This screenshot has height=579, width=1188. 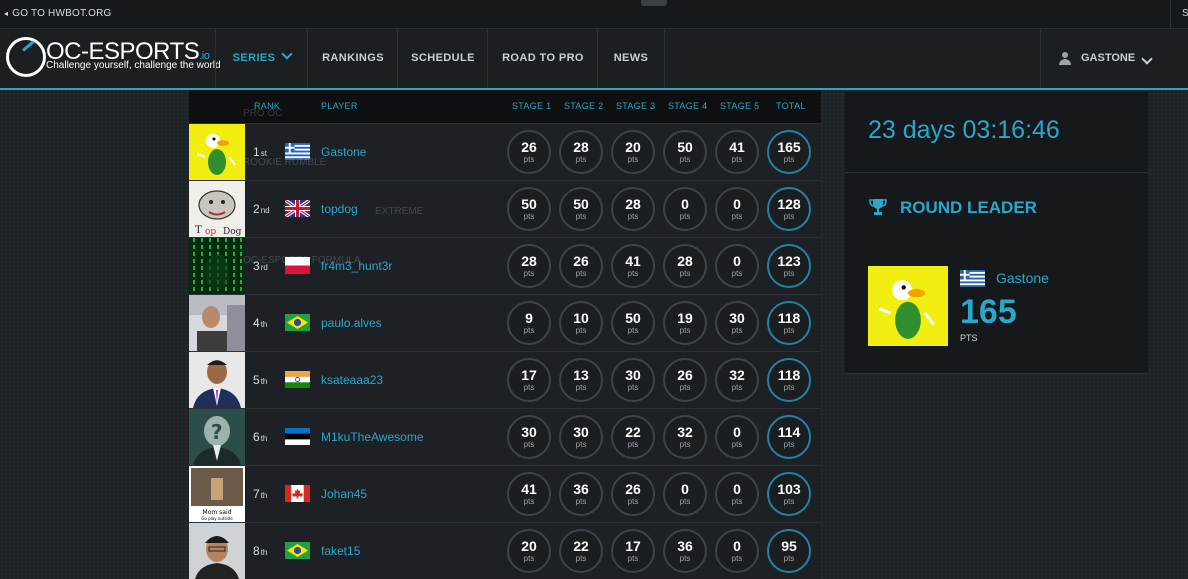 What do you see at coordinates (789, 437) in the screenshot?
I see `total-score: 114 pts` at bounding box center [789, 437].